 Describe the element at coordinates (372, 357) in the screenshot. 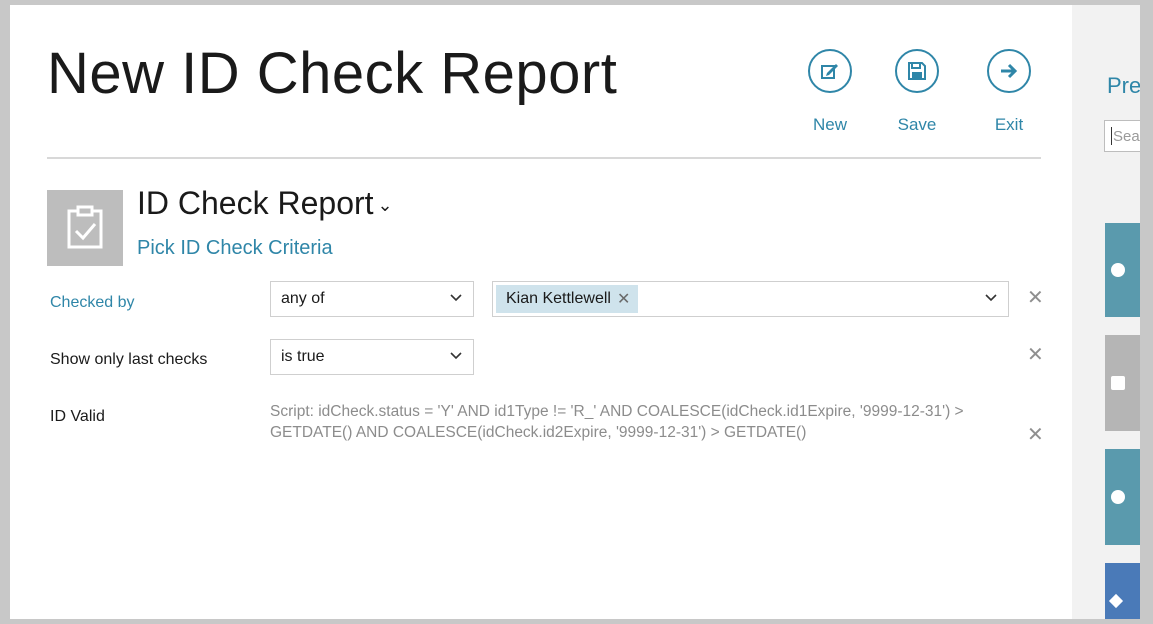

I see `show-only-last-checks-select: is true` at that location.